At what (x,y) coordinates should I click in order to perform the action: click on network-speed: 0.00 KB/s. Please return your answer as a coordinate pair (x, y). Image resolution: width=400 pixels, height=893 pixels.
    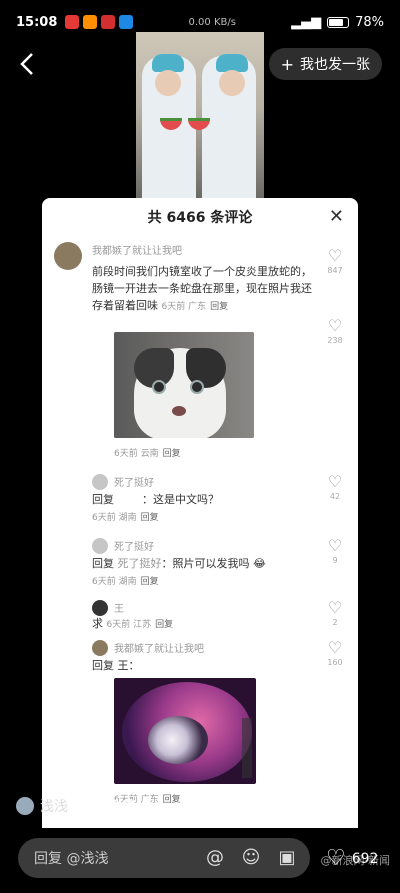
    Looking at the image, I should click on (212, 22).